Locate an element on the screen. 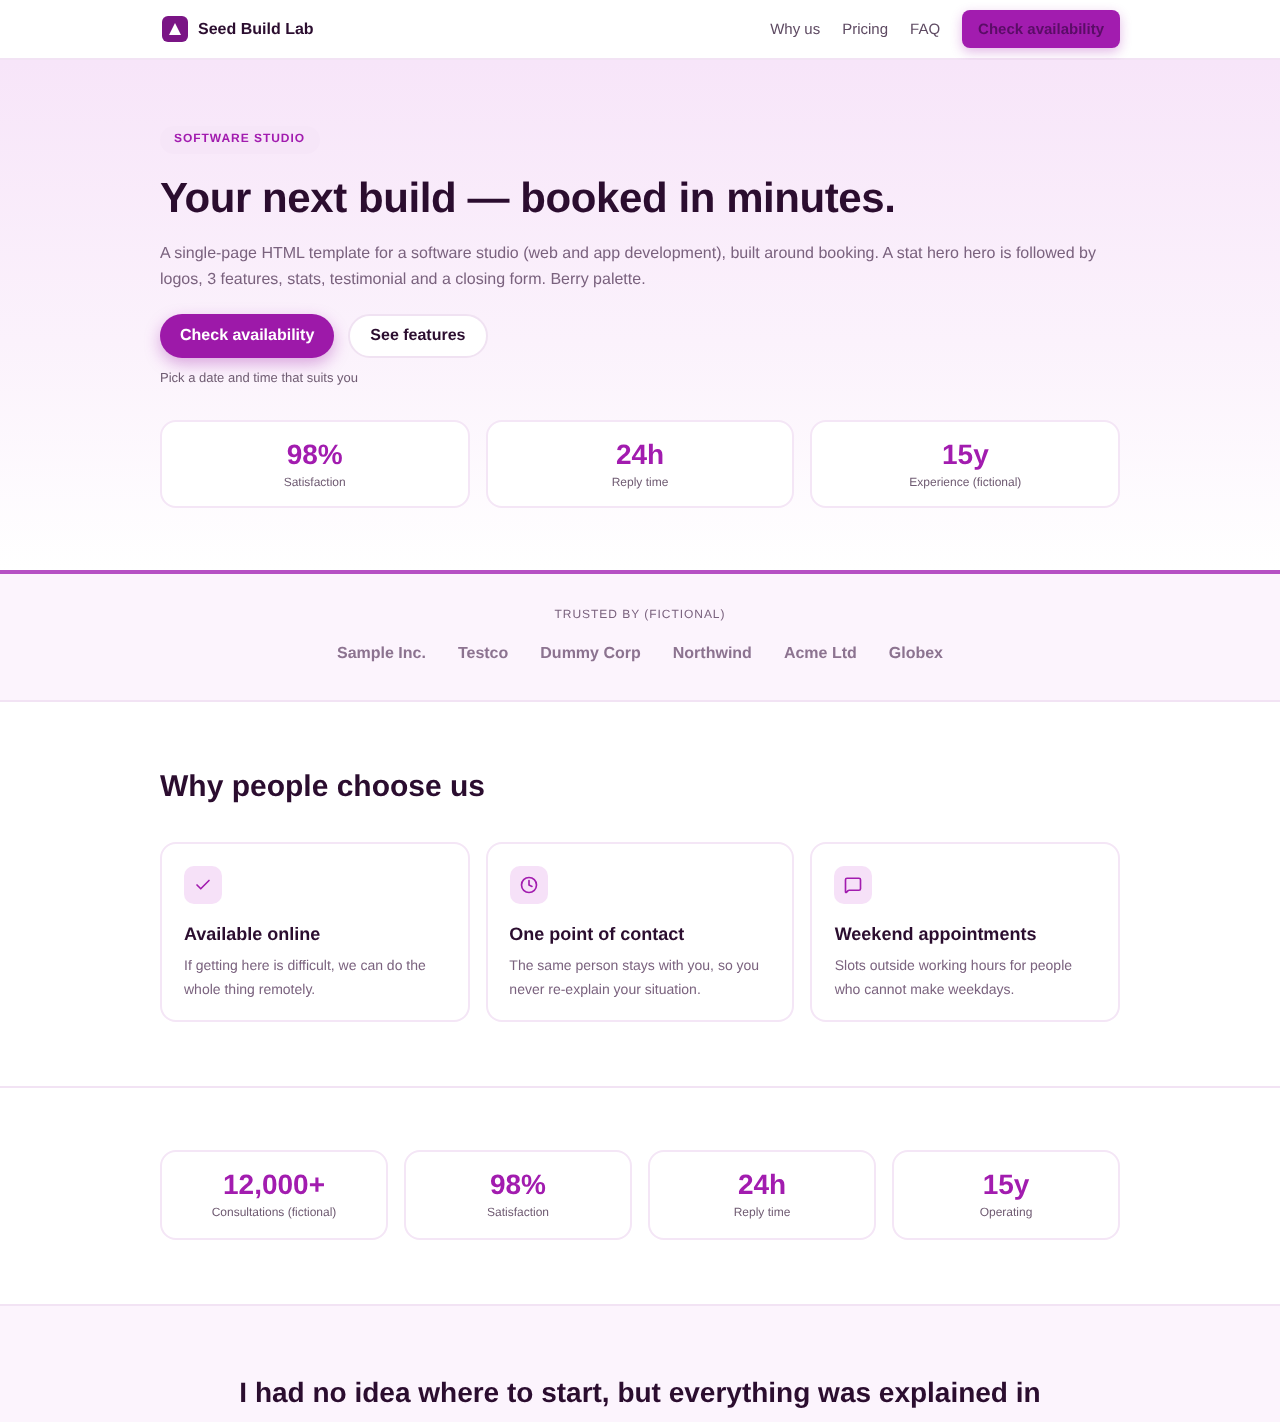 This screenshot has height=1422, width=1280. check-icon is located at coordinates (203, 885).